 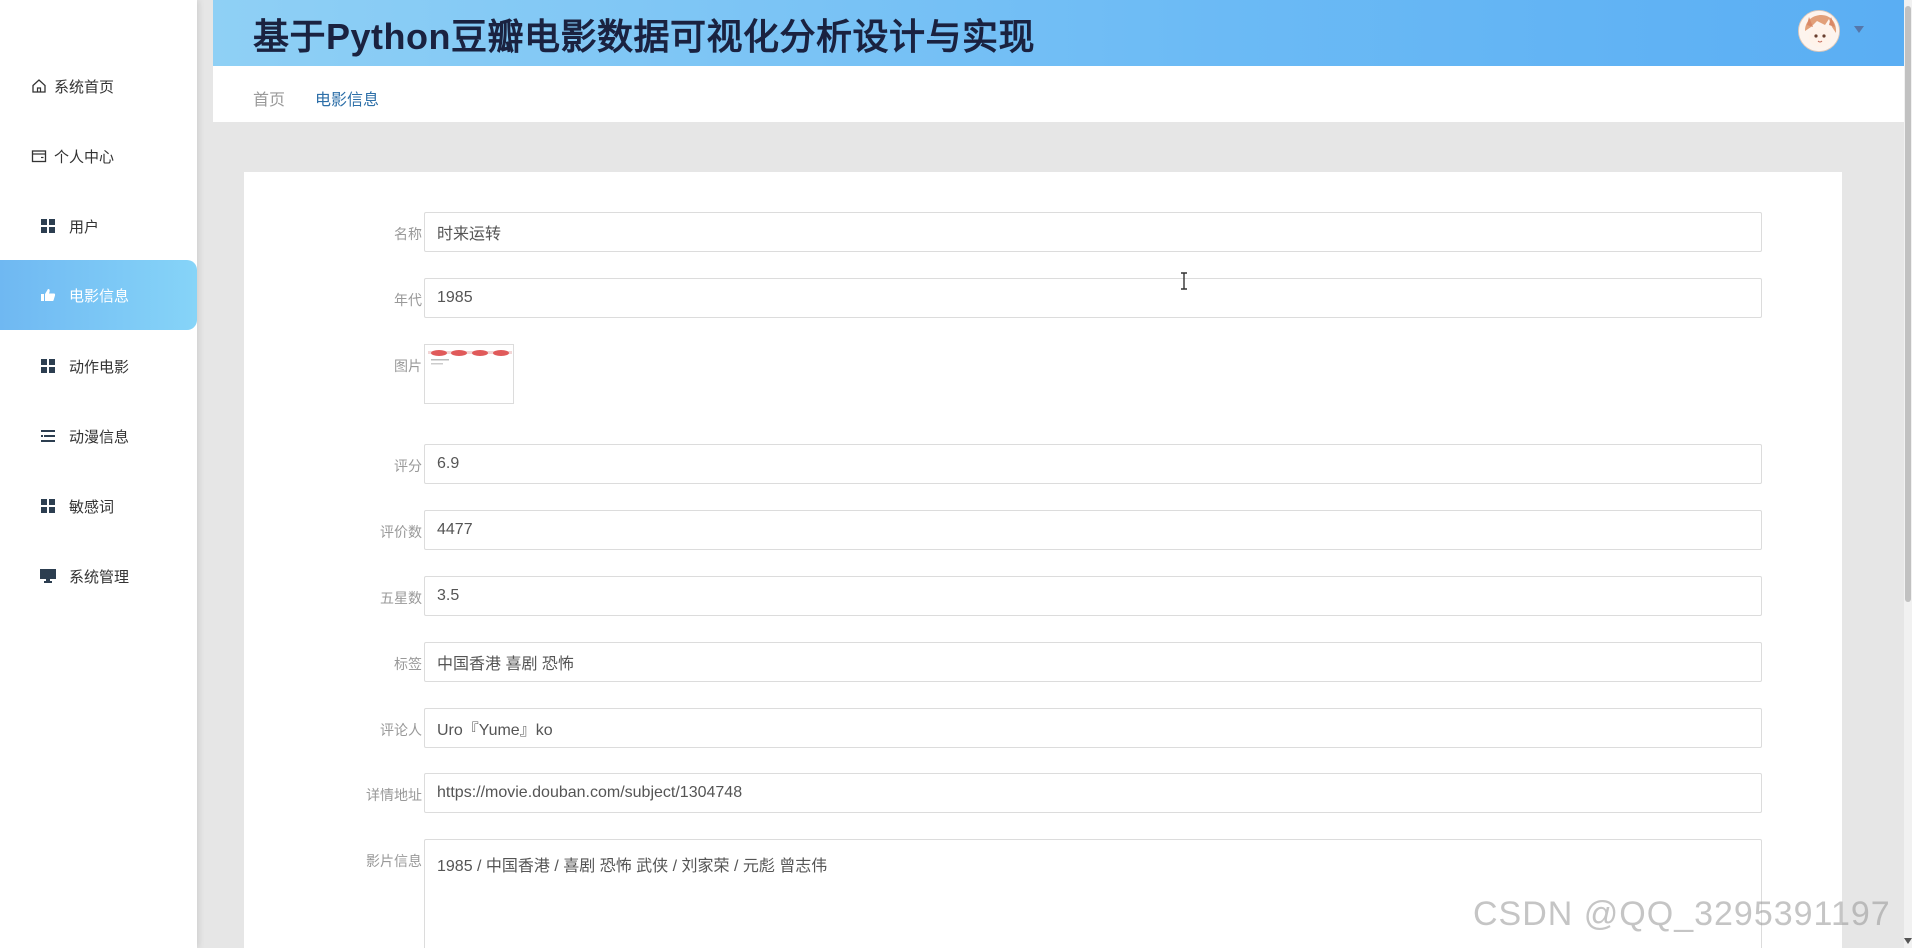 I want to click on name-field: 时来运转, so click(x=1093, y=232).